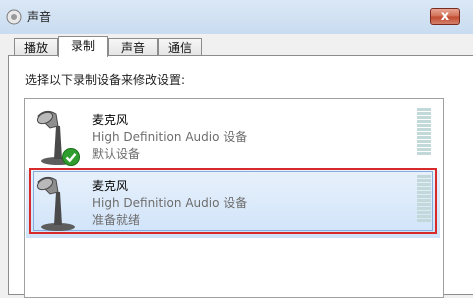 The width and height of the screenshot is (473, 298). Describe the element at coordinates (39, 17) in the screenshot. I see `window-title: 声音` at that location.